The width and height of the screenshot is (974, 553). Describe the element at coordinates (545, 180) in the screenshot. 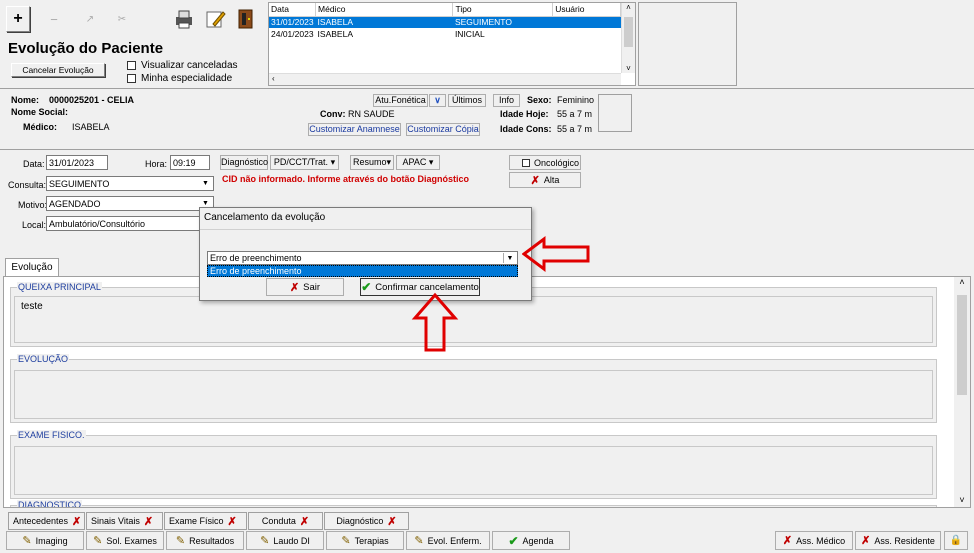

I see `alta-button: ✗ Alta` at that location.